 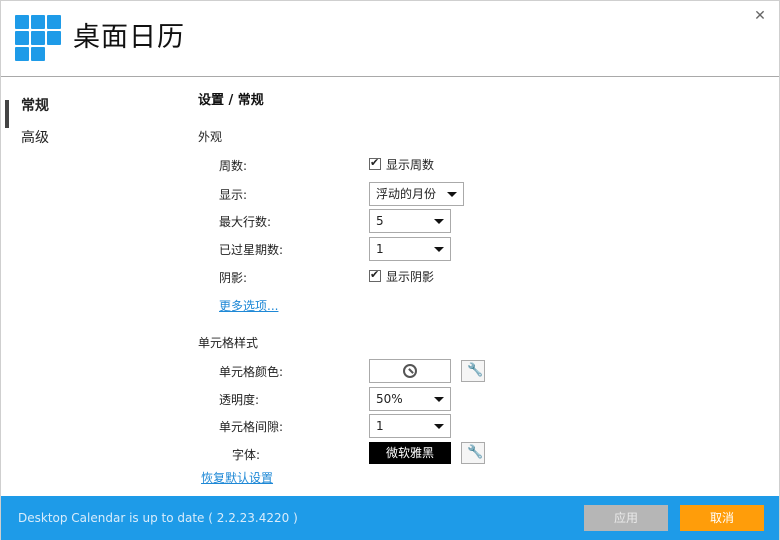 What do you see at coordinates (92, 138) in the screenshot?
I see `sidebar-item-advanced: 高级` at bounding box center [92, 138].